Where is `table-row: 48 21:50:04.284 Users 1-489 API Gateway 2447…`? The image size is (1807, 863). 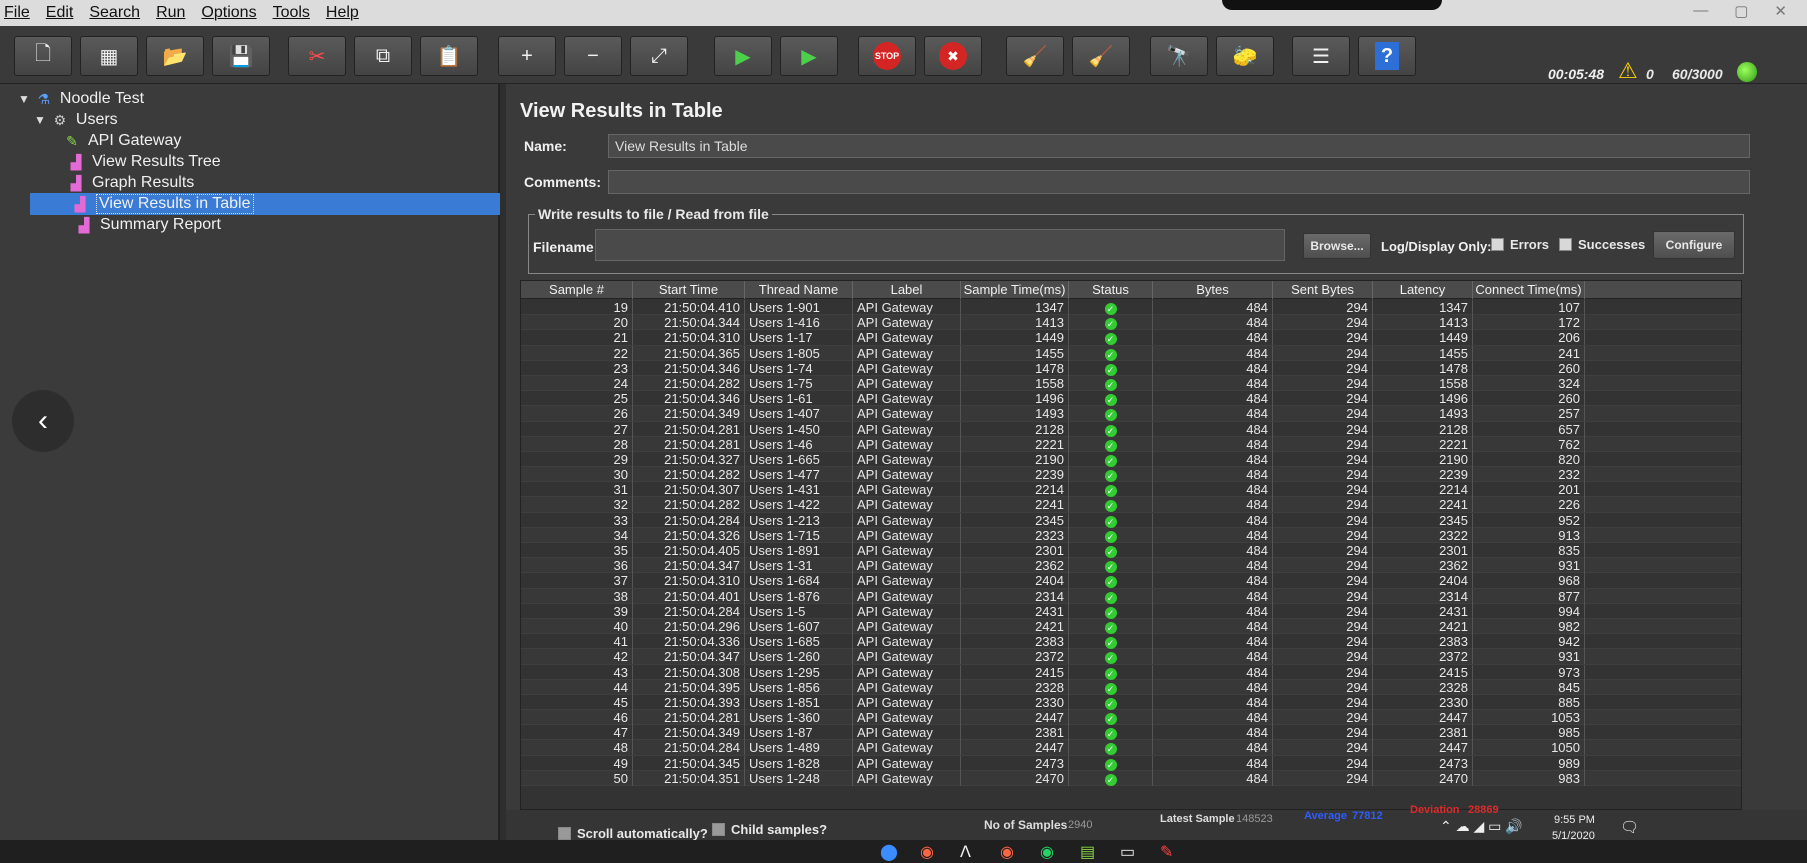
table-row: 48 21:50:04.284 Users 1-489 API Gateway 2447… is located at coordinates (1131, 748).